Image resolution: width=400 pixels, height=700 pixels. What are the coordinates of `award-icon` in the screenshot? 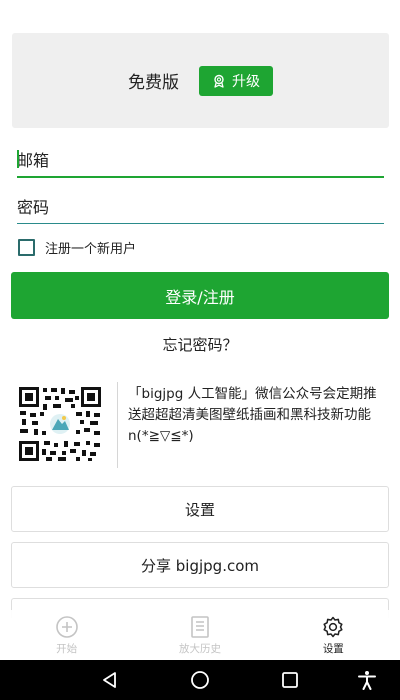 It's located at (219, 81).